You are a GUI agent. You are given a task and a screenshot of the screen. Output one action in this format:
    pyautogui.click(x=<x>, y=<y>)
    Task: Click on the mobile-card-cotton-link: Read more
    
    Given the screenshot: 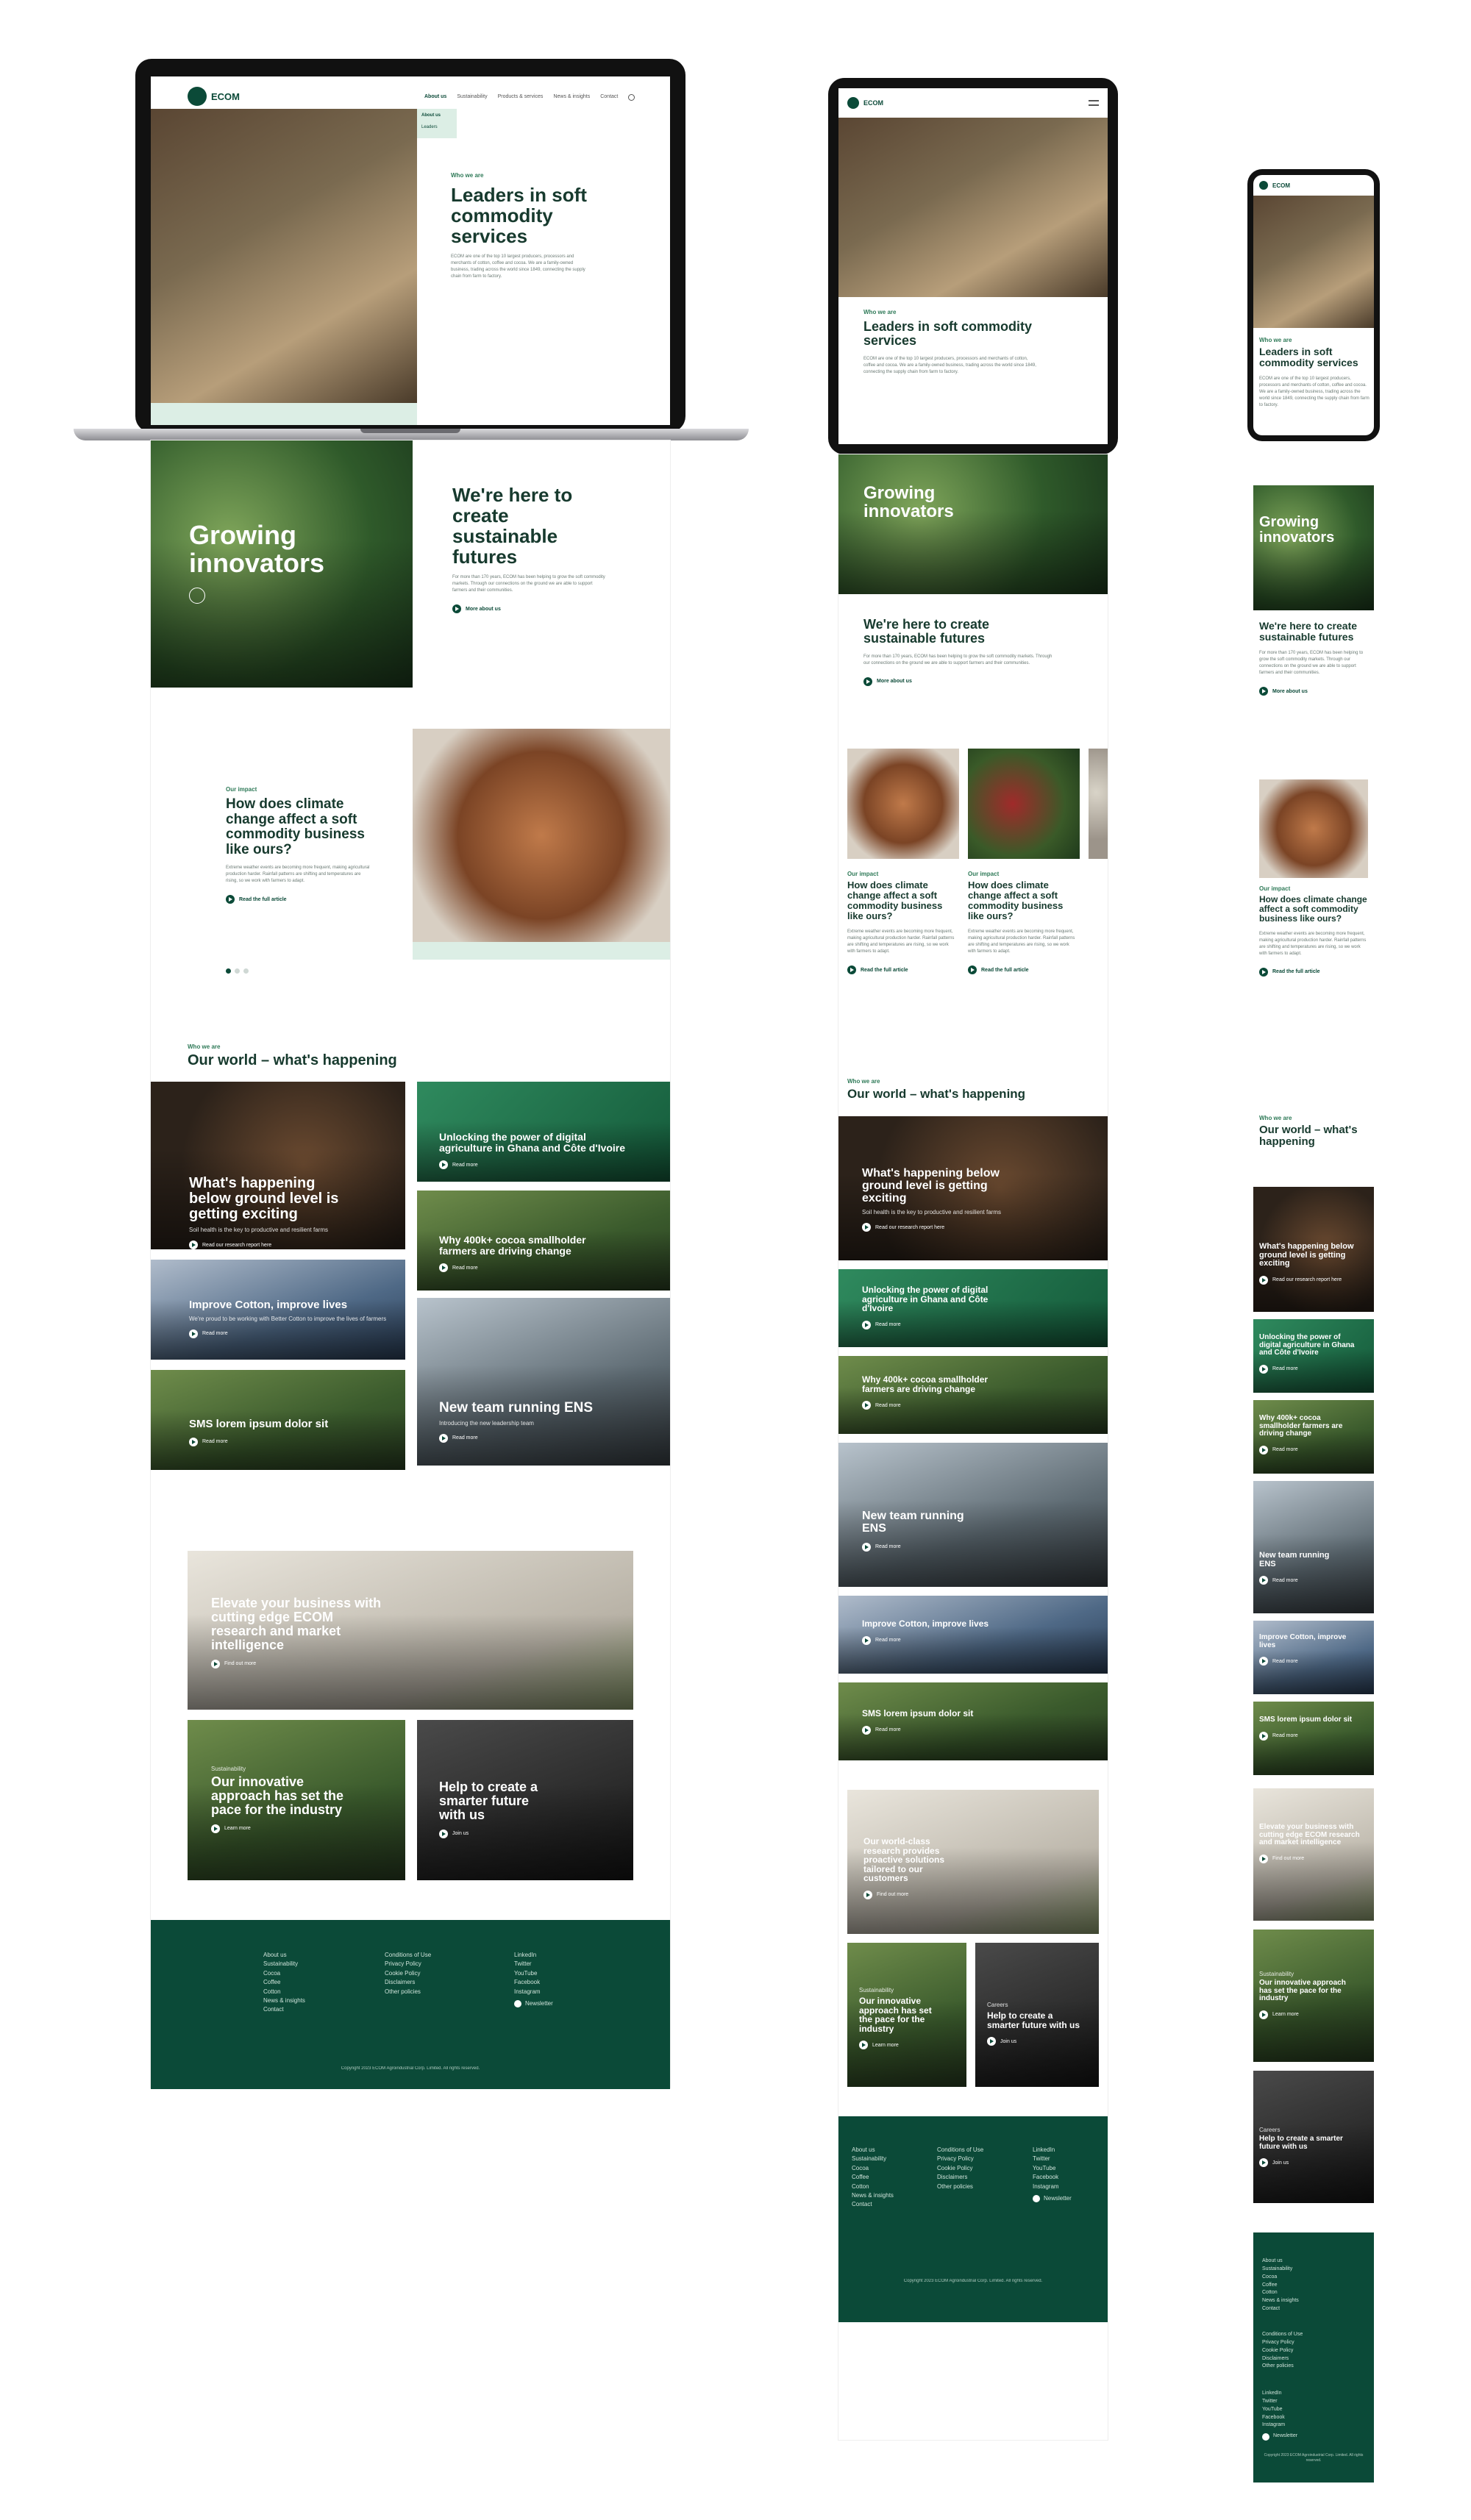 What is the action you would take?
    pyautogui.click(x=1310, y=1661)
    